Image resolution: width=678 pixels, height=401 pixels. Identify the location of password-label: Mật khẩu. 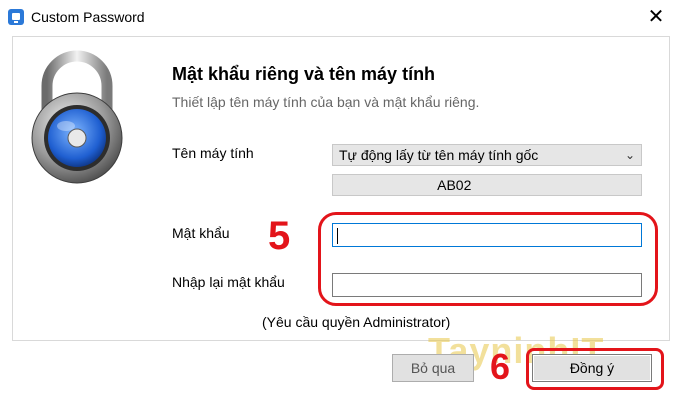
(201, 233).